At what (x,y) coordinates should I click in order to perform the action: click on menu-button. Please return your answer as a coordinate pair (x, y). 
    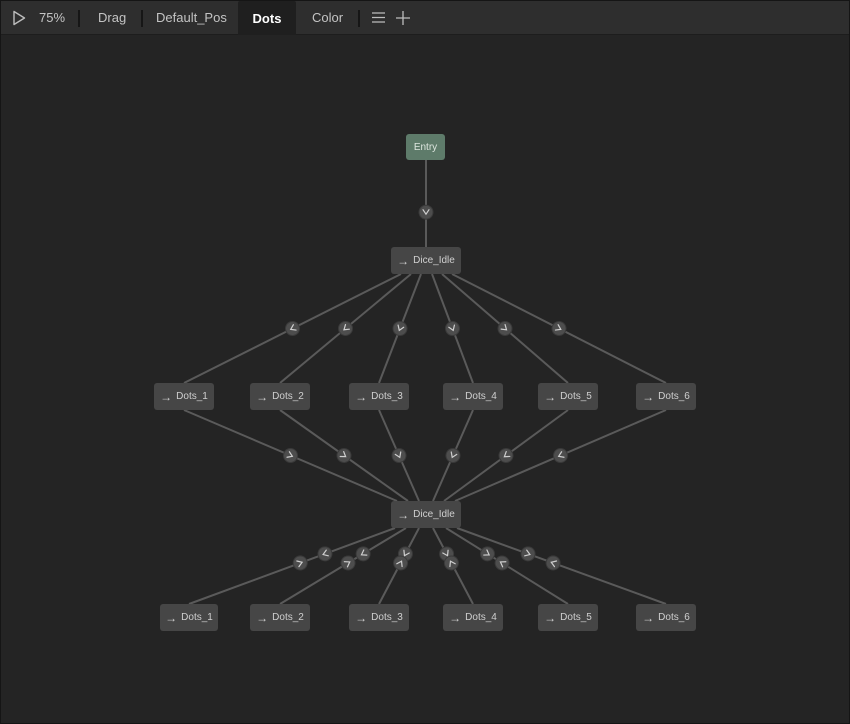
    Looking at the image, I should click on (378, 17).